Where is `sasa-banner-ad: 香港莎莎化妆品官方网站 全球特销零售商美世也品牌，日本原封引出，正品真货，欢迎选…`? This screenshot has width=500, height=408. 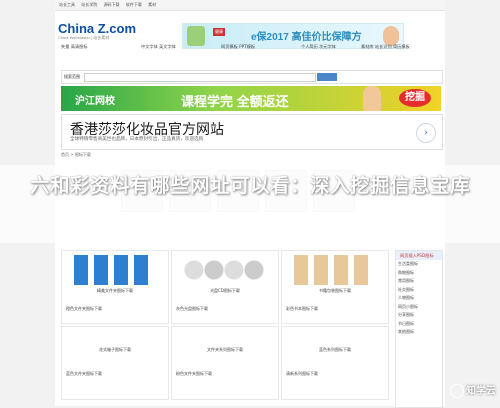 sasa-banner-ad: 香港莎莎化妆品官方网站 全球特销零售商美世也品牌，日本原封引出，正品真货，欢迎选… is located at coordinates (252, 132).